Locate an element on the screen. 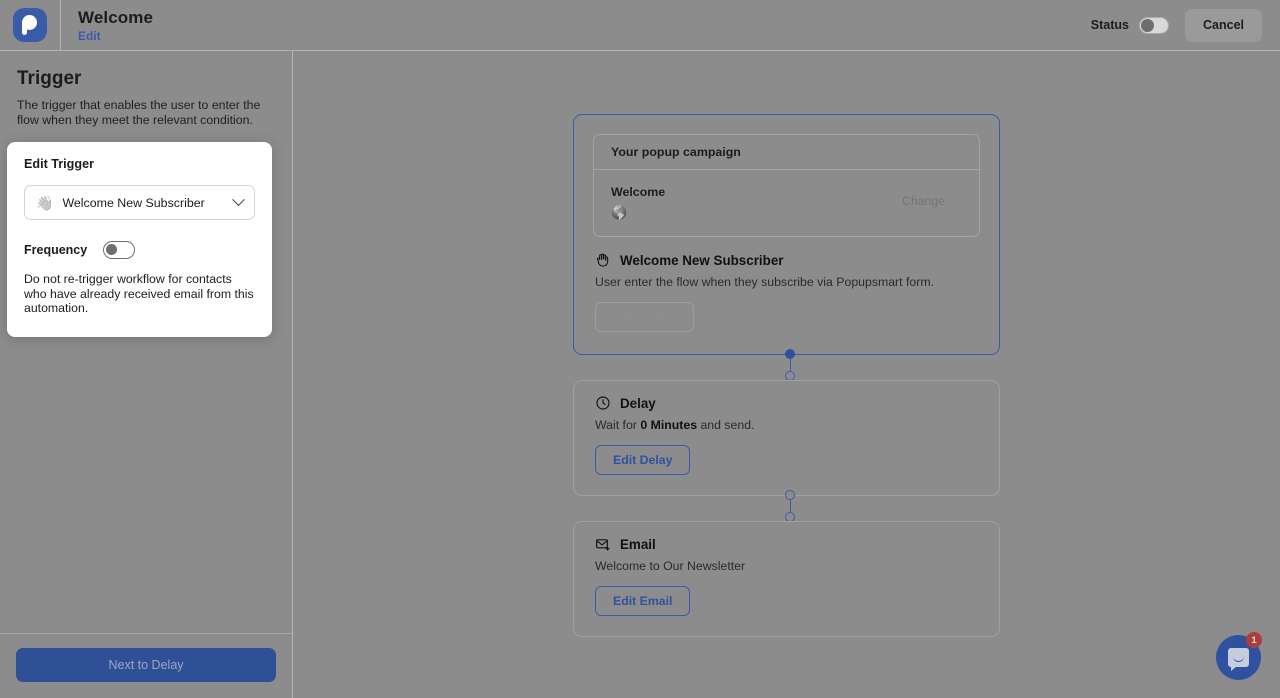 The height and width of the screenshot is (698, 1280). clock-icon is located at coordinates (603, 403).